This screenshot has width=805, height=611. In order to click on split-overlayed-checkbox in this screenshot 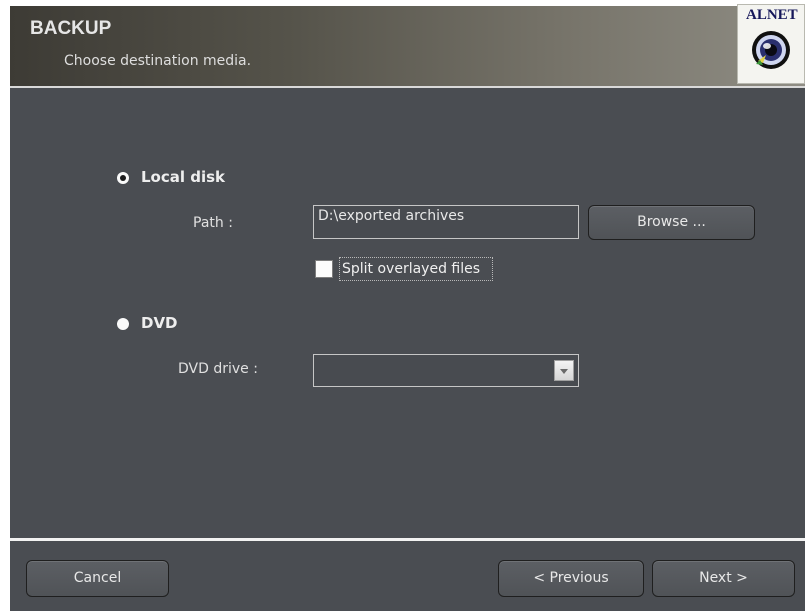, I will do `click(324, 269)`.